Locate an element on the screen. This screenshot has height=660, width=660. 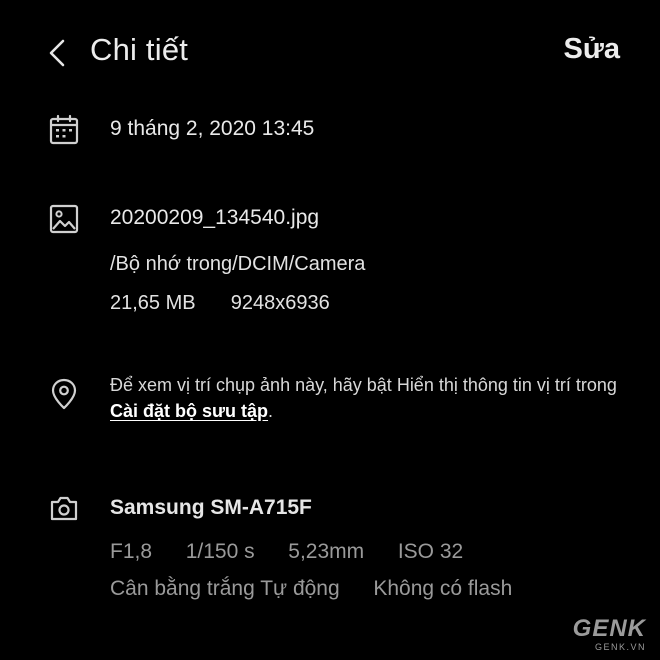
back-arrow-icon is located at coordinates (57, 53).